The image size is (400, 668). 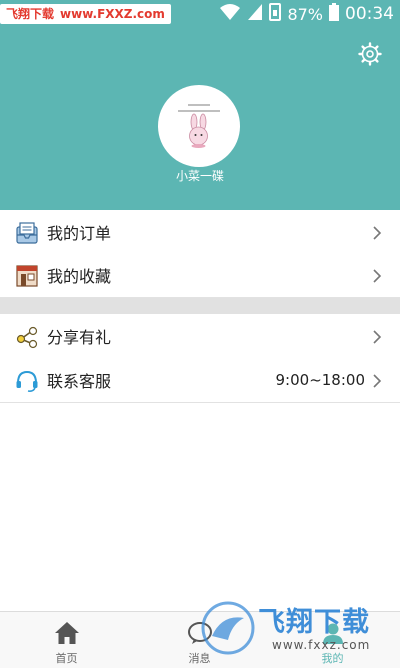 What do you see at coordinates (255, 14) in the screenshot?
I see `signal-icon` at bounding box center [255, 14].